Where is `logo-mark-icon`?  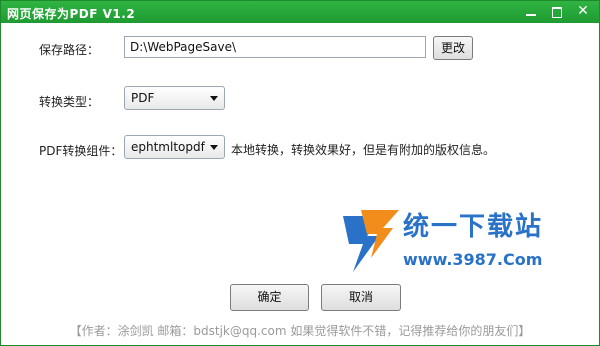
logo-mark-icon is located at coordinates (371, 241).